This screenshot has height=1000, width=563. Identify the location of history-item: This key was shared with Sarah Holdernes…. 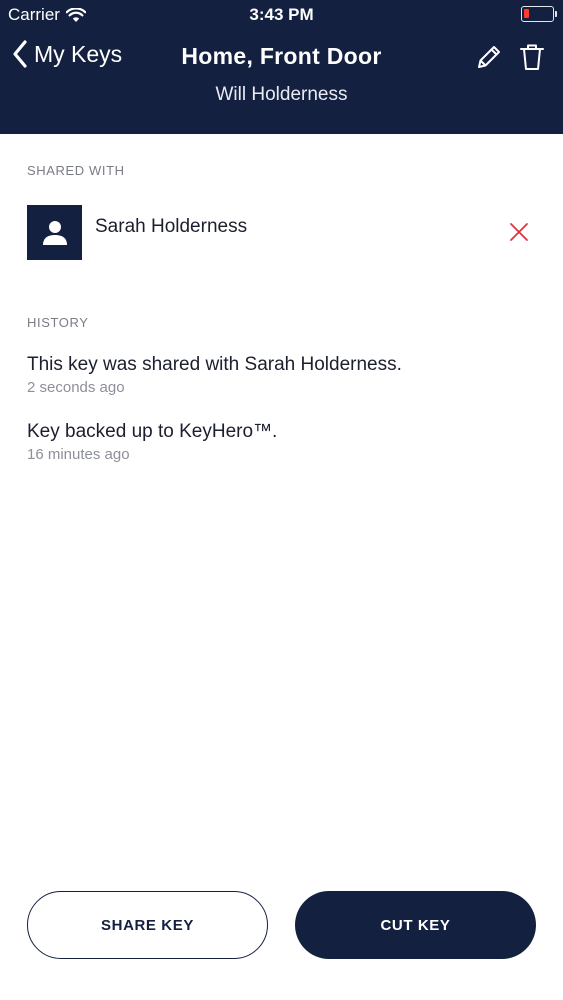
(282, 375).